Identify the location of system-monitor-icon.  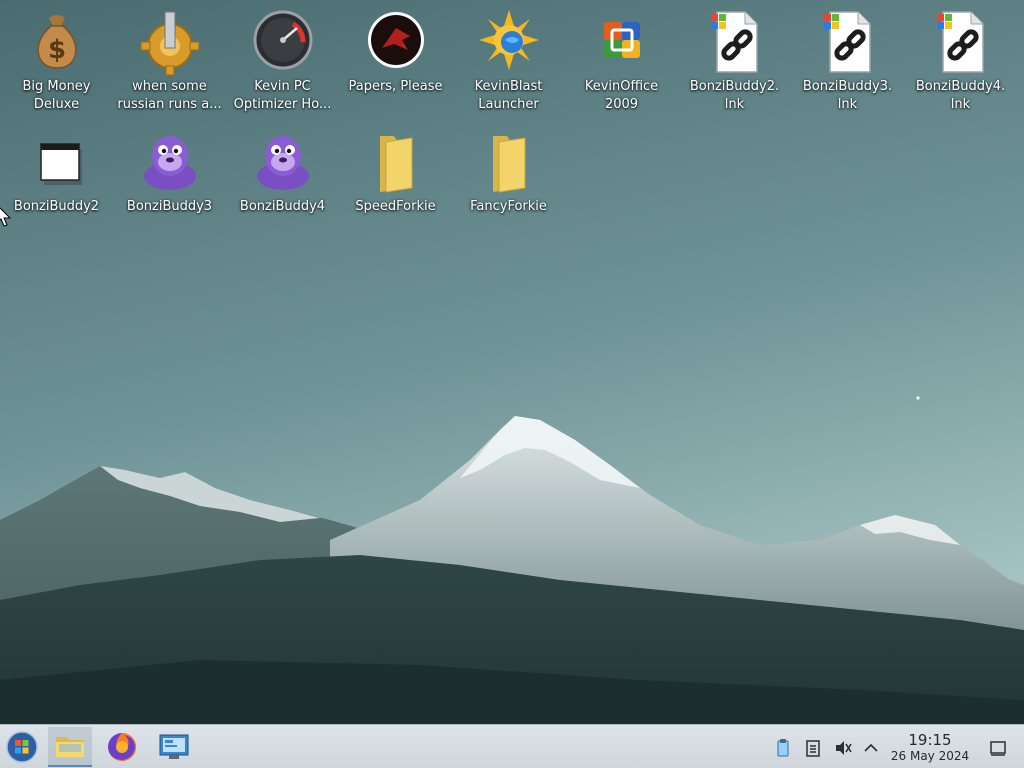
(174, 746).